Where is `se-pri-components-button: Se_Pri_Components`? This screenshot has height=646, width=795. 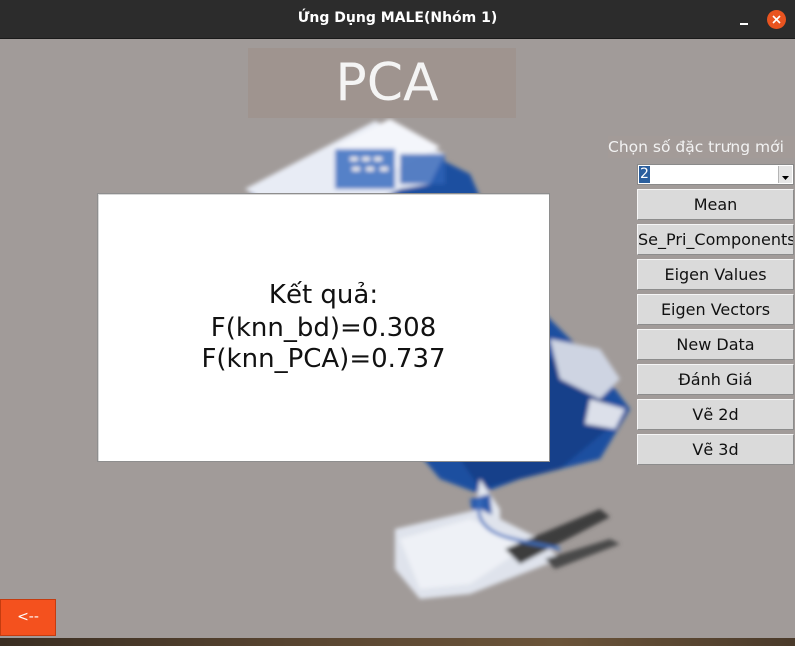
se-pri-components-button: Se_Pri_Components is located at coordinates (715, 239).